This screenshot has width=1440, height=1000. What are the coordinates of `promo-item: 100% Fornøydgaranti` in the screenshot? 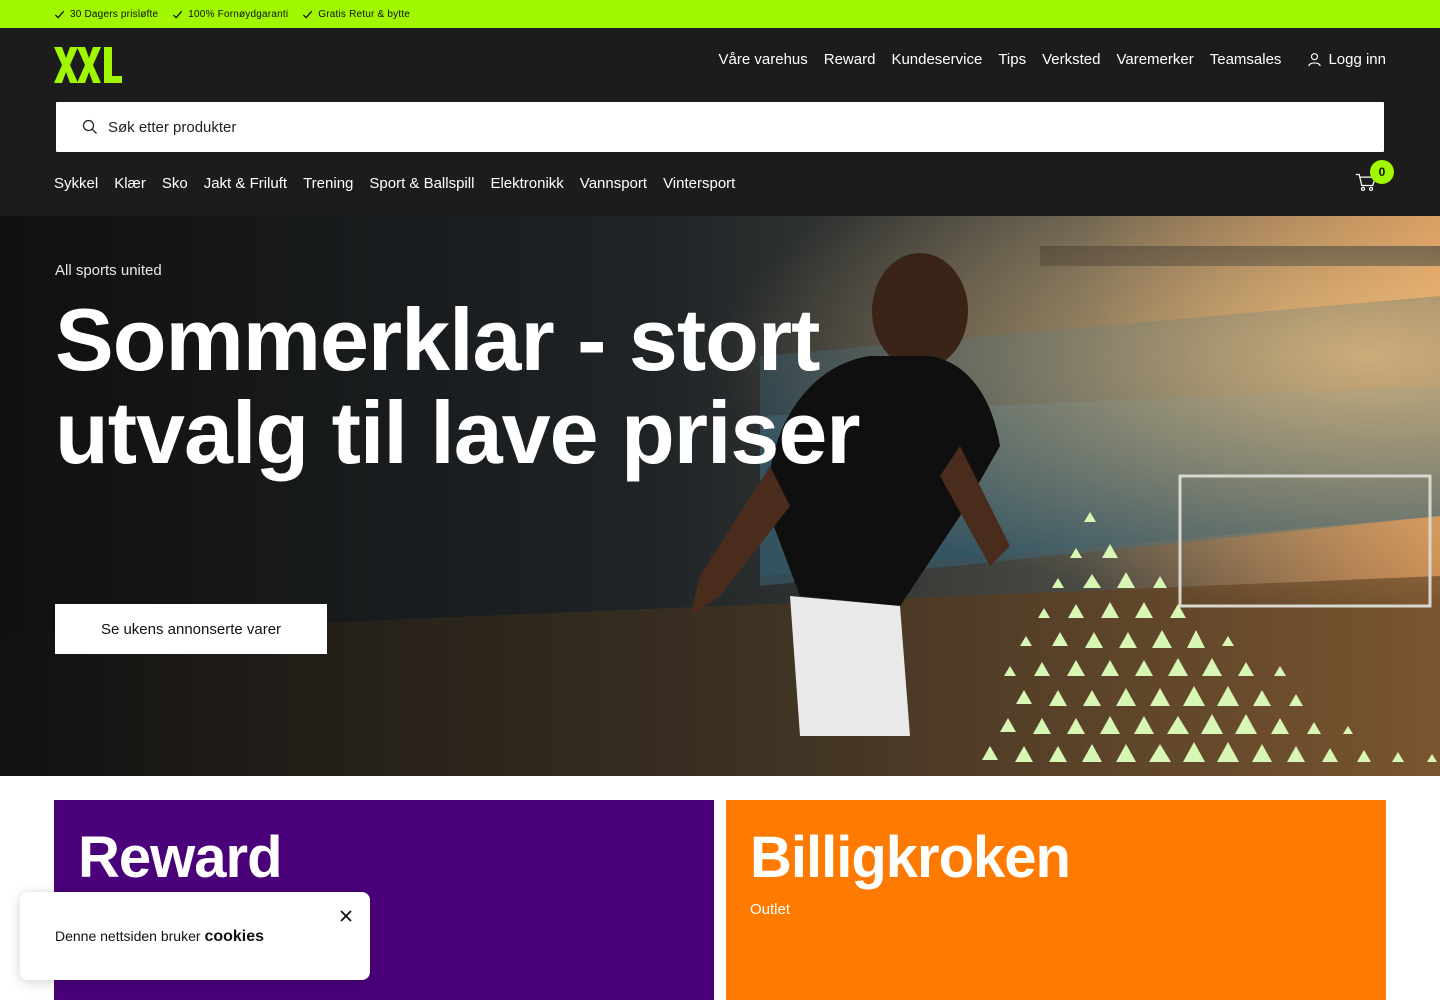 It's located at (230, 14).